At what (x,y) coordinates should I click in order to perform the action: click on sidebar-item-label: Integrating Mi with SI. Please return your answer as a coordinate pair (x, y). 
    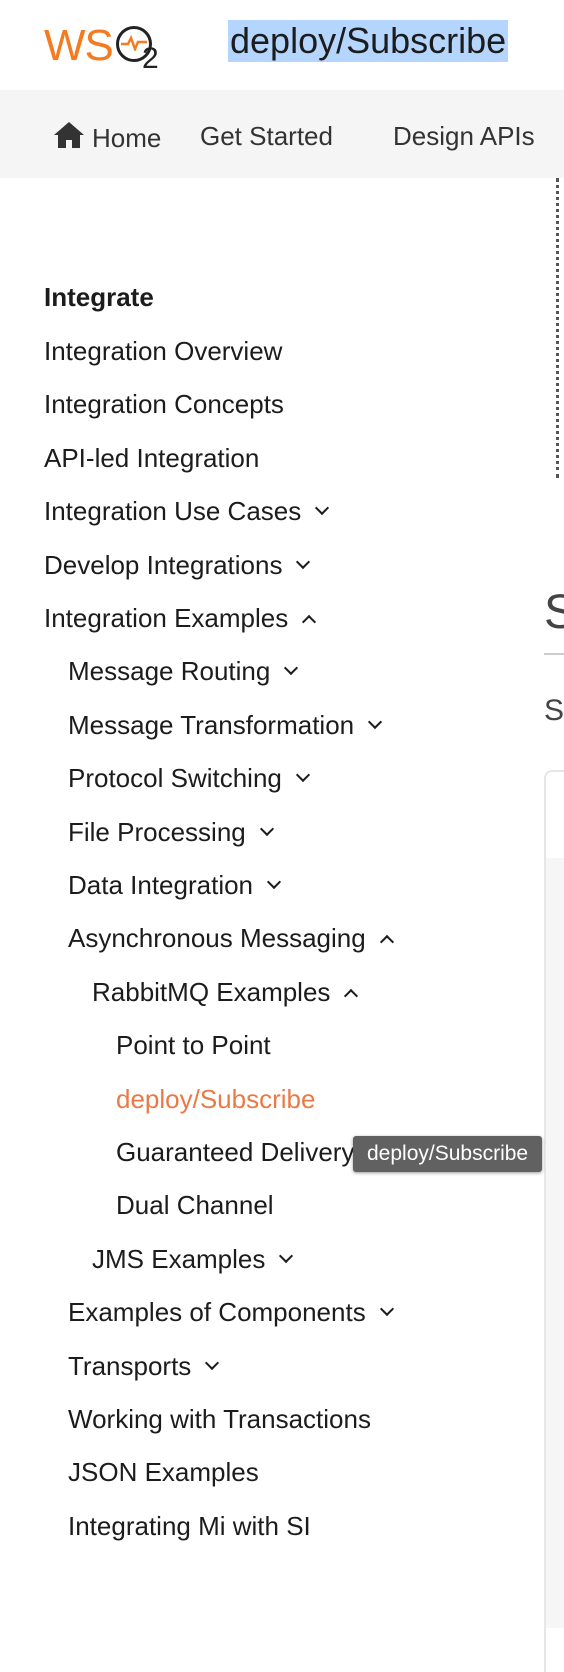
    Looking at the image, I should click on (189, 1525).